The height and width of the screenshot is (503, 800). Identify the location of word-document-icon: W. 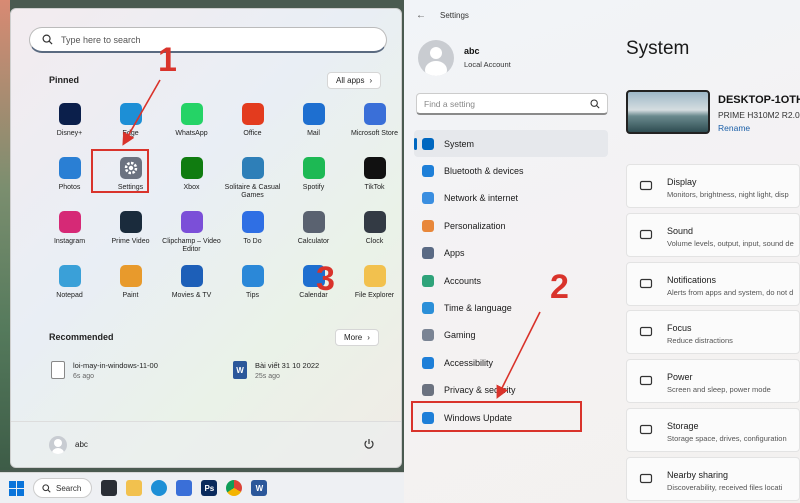
(240, 370).